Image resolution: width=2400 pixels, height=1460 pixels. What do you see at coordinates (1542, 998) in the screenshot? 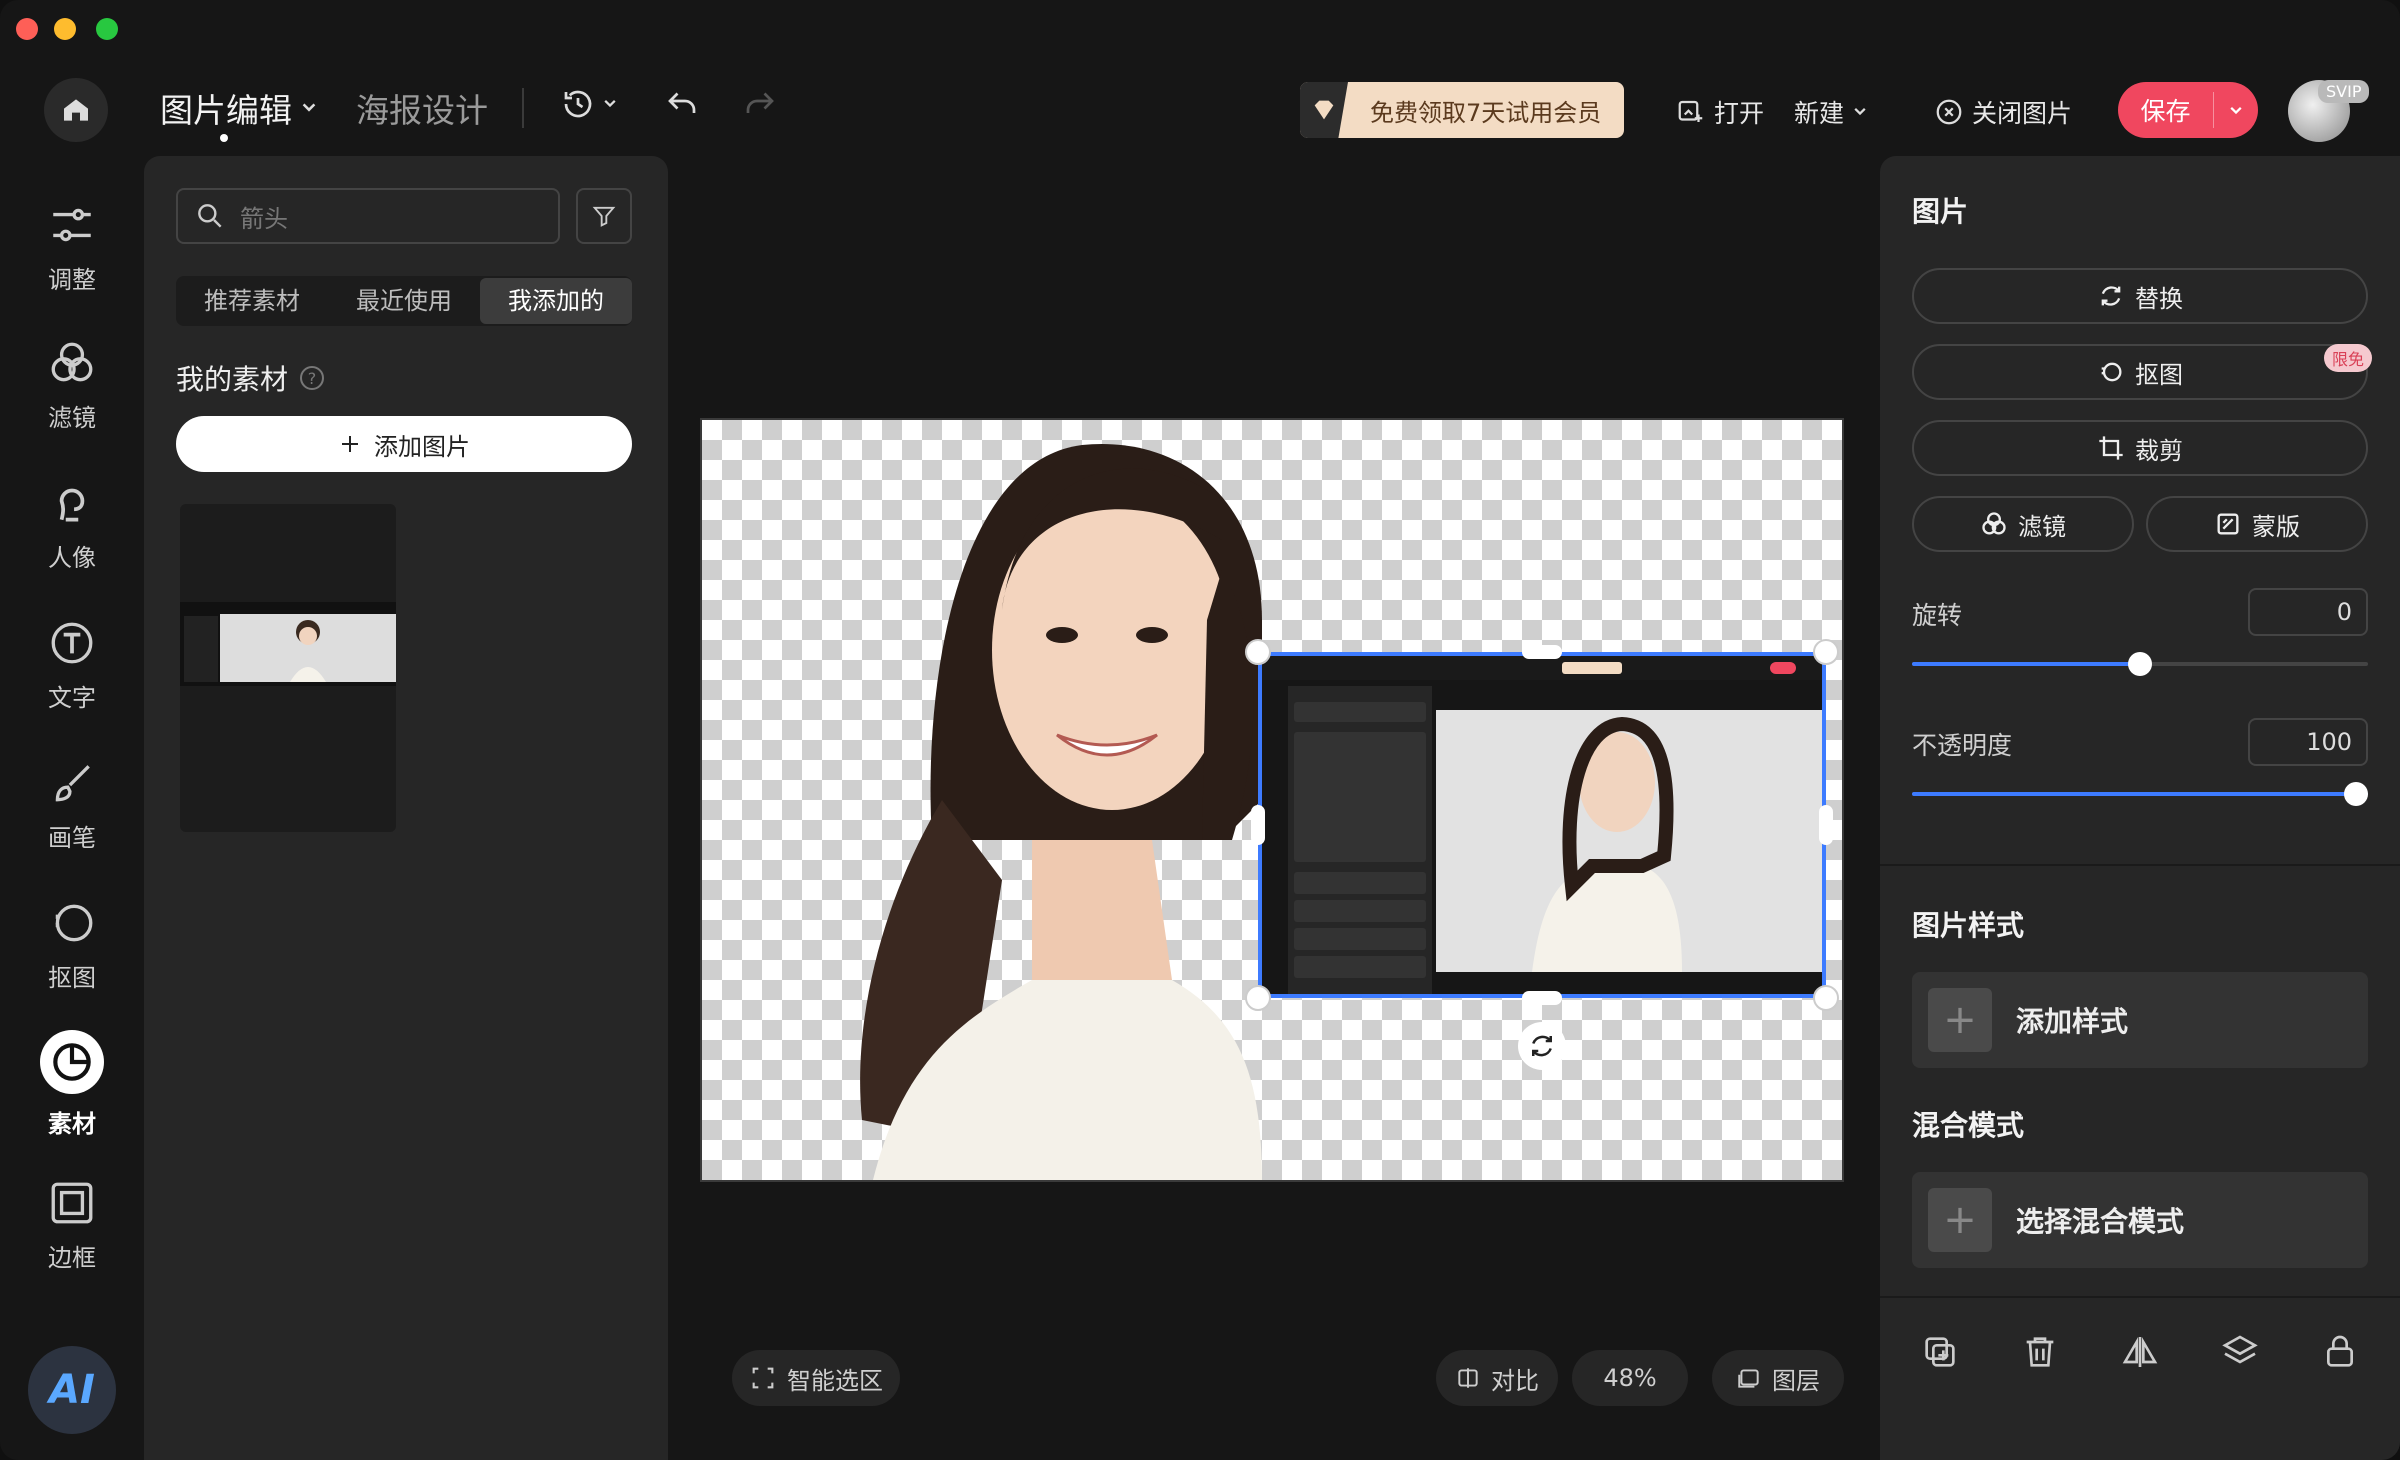
I see `resize-handle-bottom` at bounding box center [1542, 998].